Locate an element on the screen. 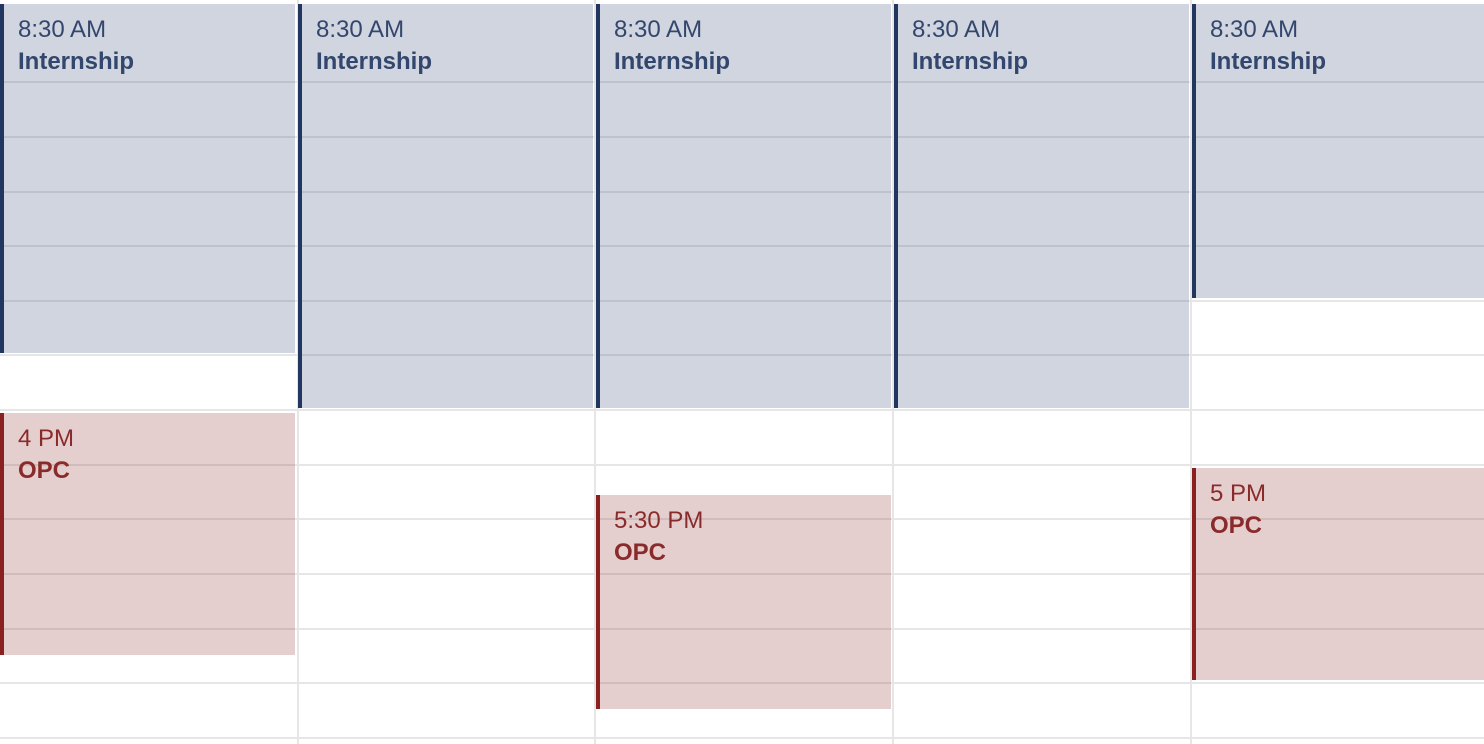  event-time: 4 PM is located at coordinates (46, 438).